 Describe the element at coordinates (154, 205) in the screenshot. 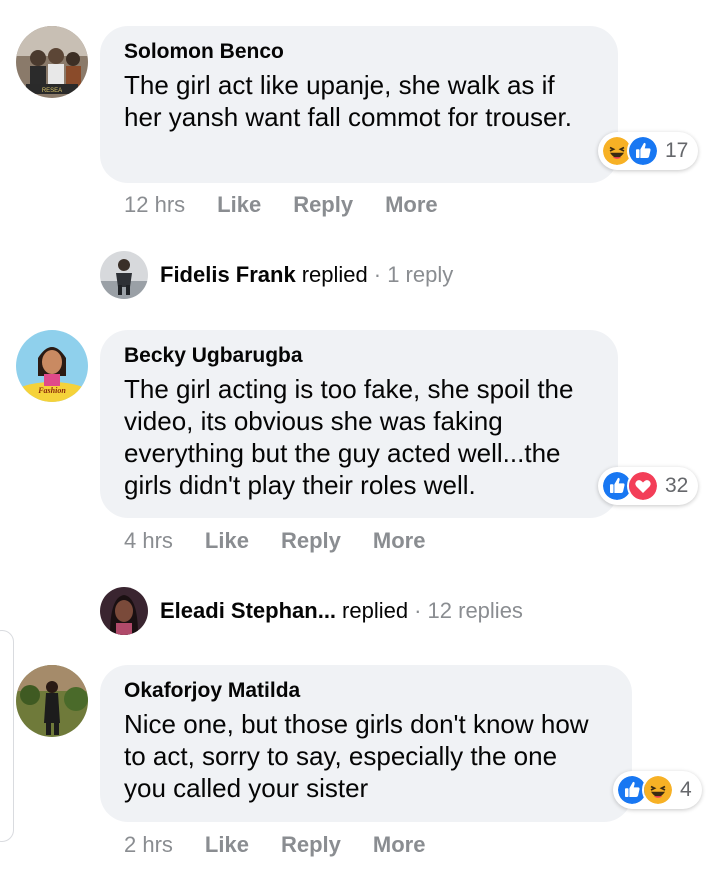

I see `comment-timestamp: 12 hrs` at that location.